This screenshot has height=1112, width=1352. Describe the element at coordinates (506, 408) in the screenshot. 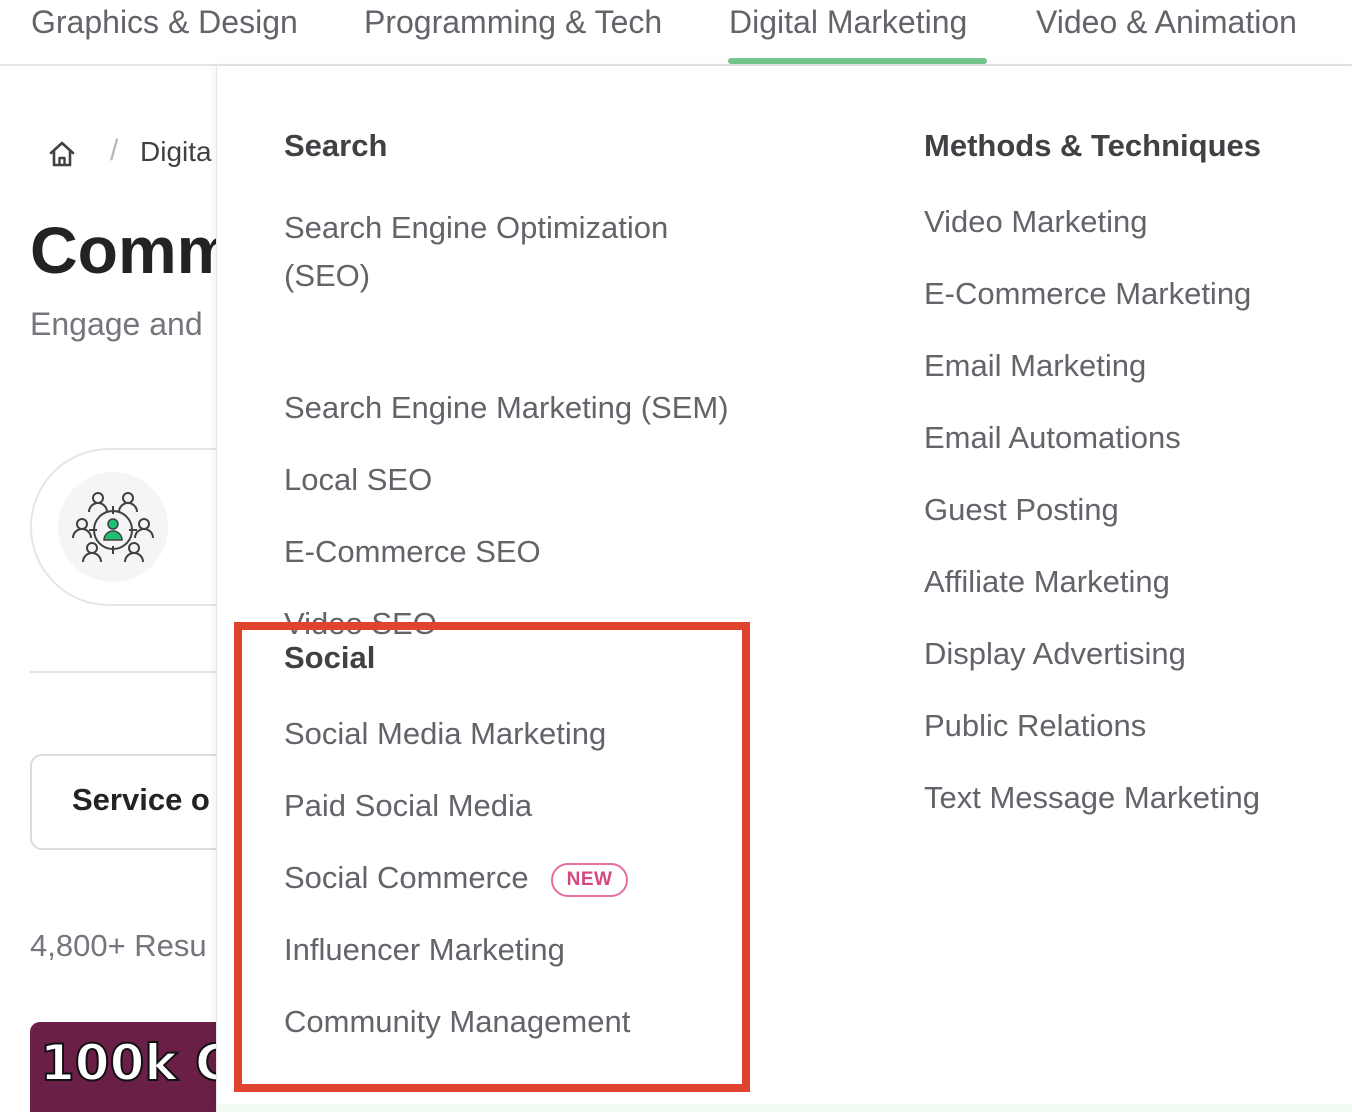

I see `menu-link-sem: Search Engine Marketing (SEM)` at that location.